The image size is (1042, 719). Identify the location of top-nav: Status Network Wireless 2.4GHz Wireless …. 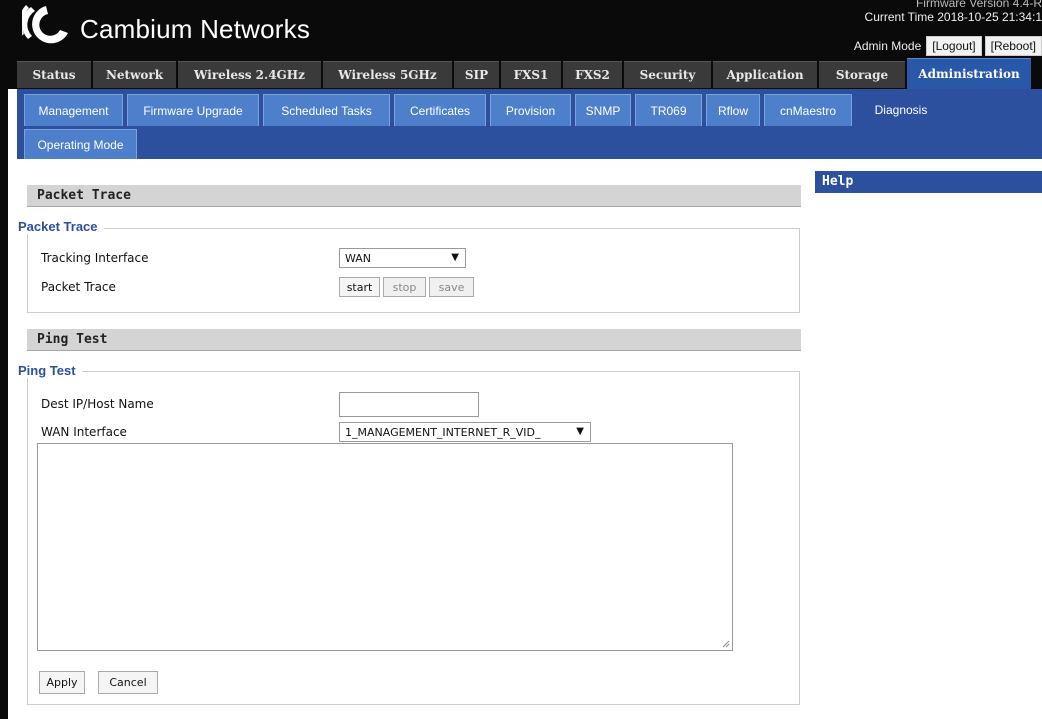
(525, 73).